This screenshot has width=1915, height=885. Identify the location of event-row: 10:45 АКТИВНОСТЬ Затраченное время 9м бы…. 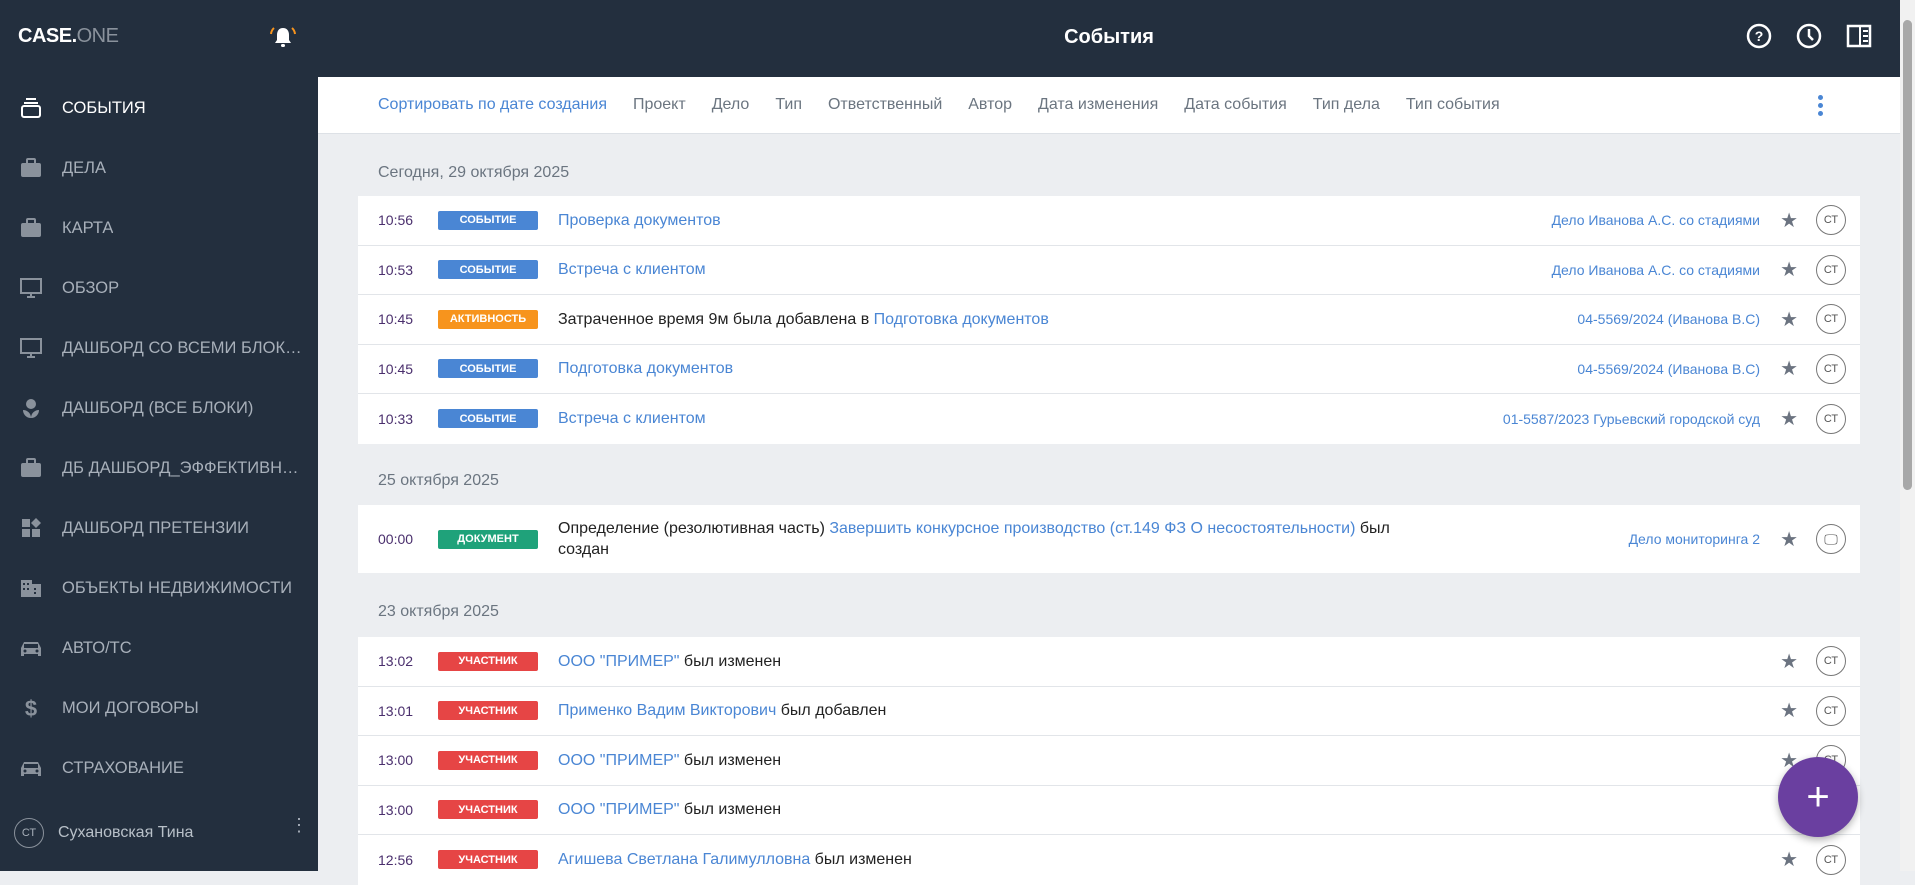
(1109, 320).